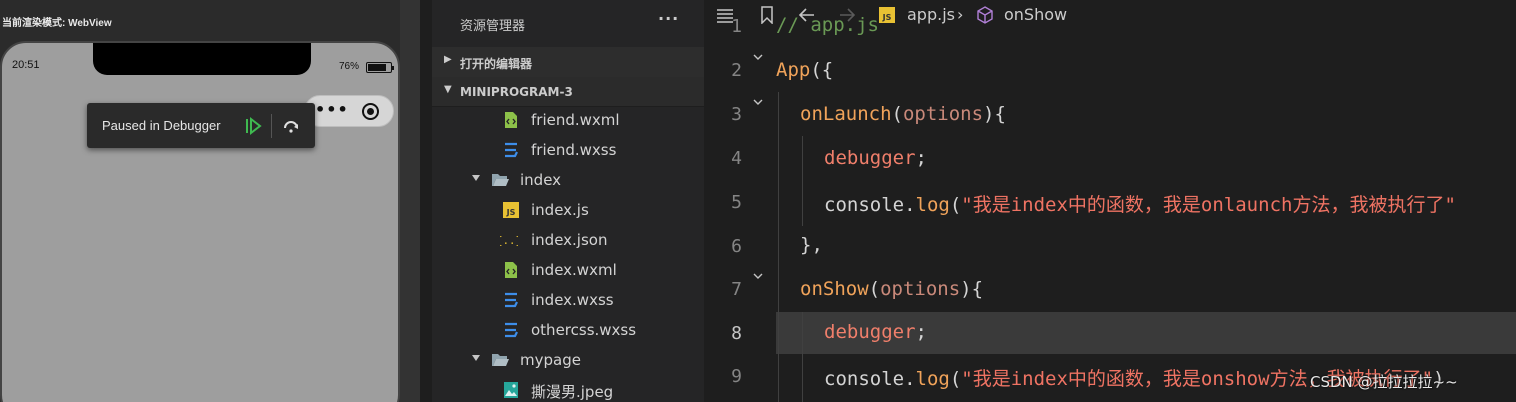  I want to click on code-token: onShow, so click(834, 289).